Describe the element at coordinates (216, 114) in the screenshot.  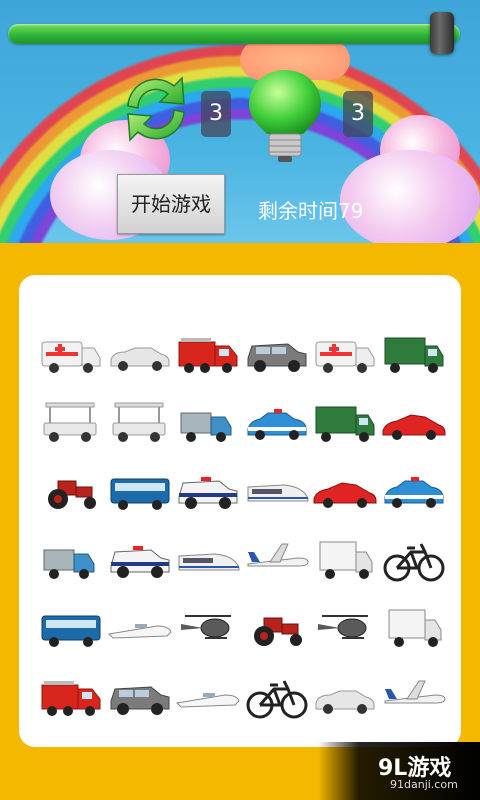
I see `shuffle-count: 3` at that location.